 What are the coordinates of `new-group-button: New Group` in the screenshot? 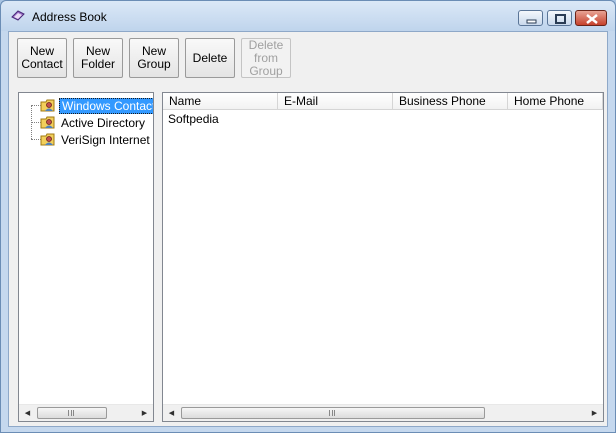 It's located at (154, 58).